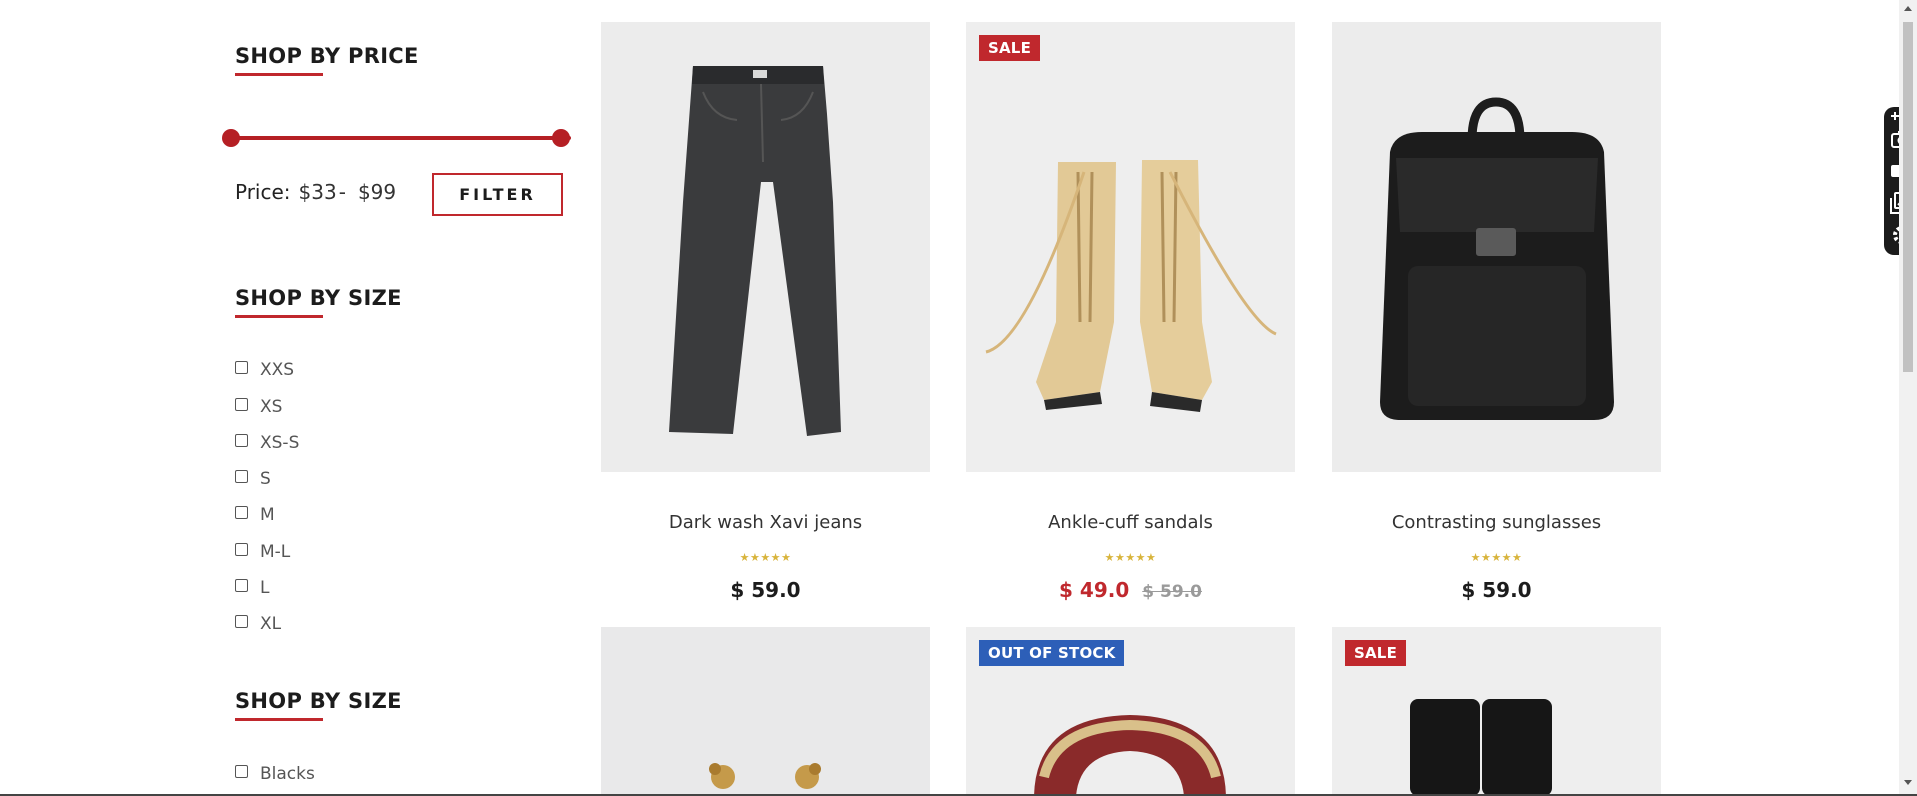 The width and height of the screenshot is (1917, 796). What do you see at coordinates (267, 515) in the screenshot?
I see `size-option-label: M` at bounding box center [267, 515].